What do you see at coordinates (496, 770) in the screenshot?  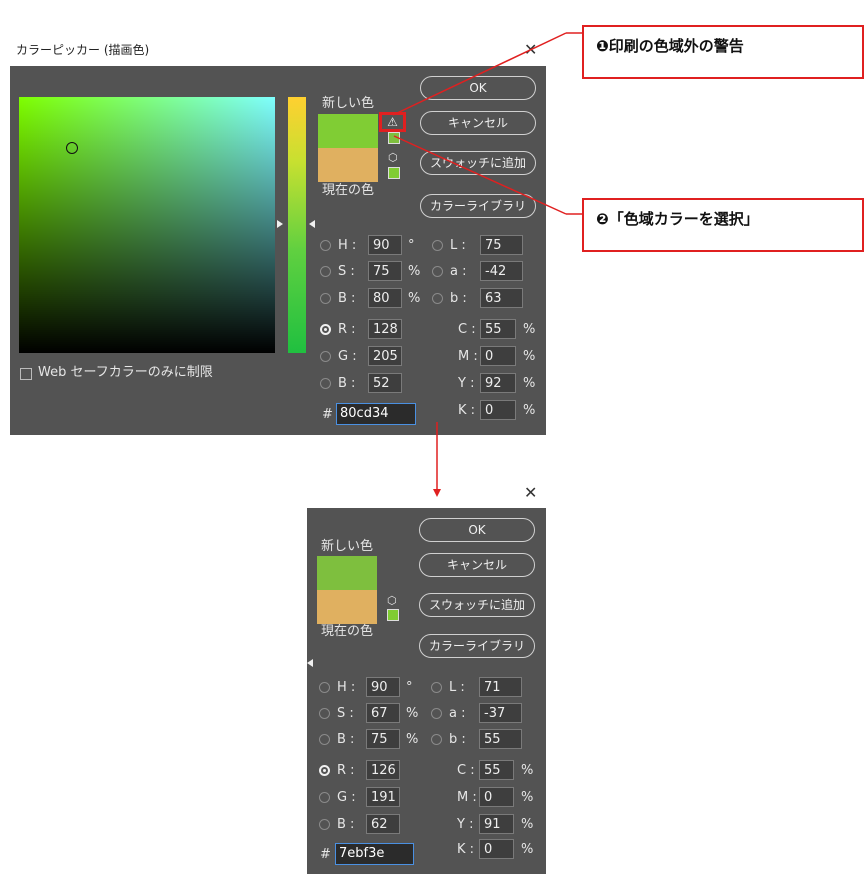 I see `c-field-2: 55` at bounding box center [496, 770].